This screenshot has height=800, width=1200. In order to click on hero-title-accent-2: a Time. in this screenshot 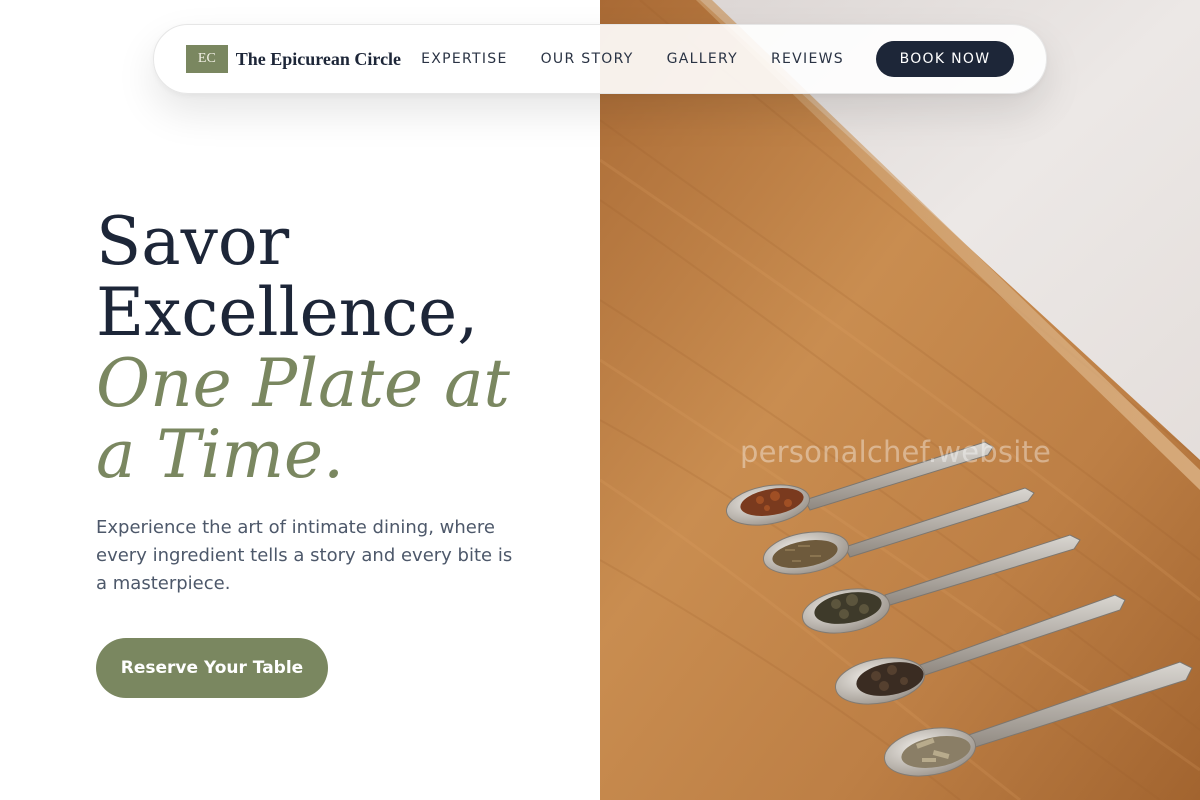, I will do `click(220, 454)`.